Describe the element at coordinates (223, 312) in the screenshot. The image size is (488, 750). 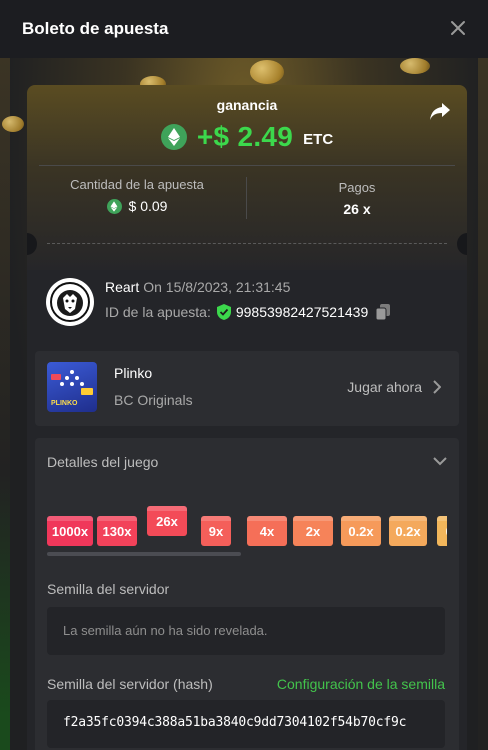
I see `verified-shield-icon` at that location.